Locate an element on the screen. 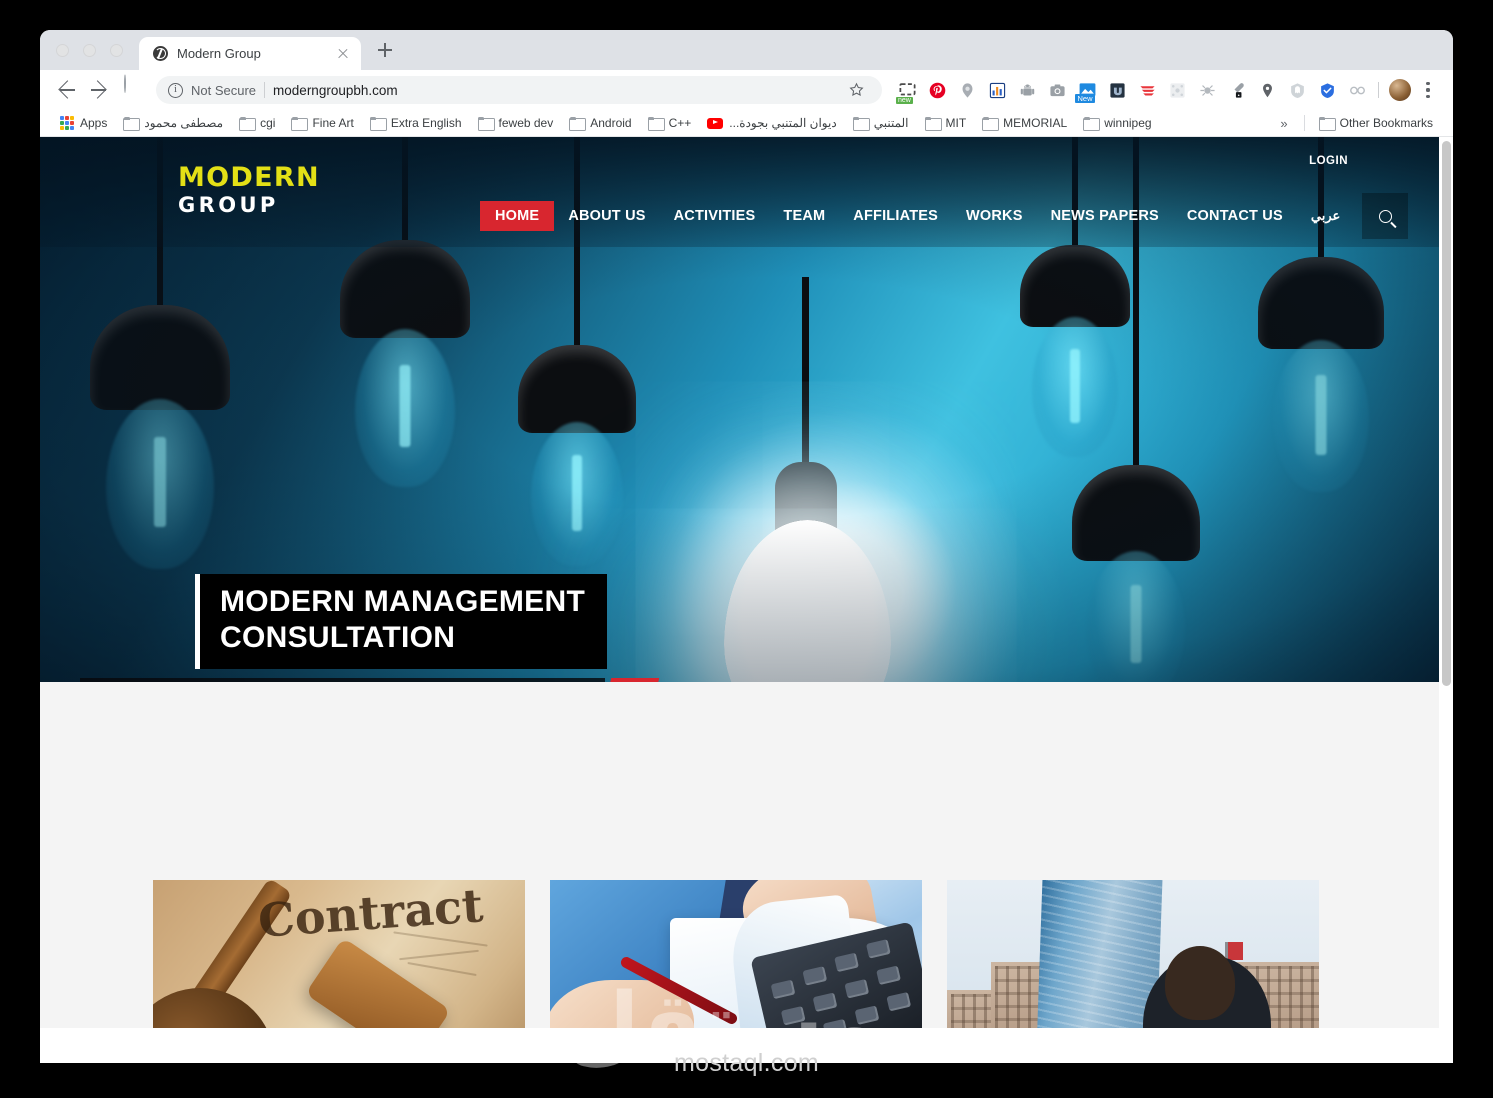 The height and width of the screenshot is (1098, 1493). bookmark-item: Android is located at coordinates (600, 123).